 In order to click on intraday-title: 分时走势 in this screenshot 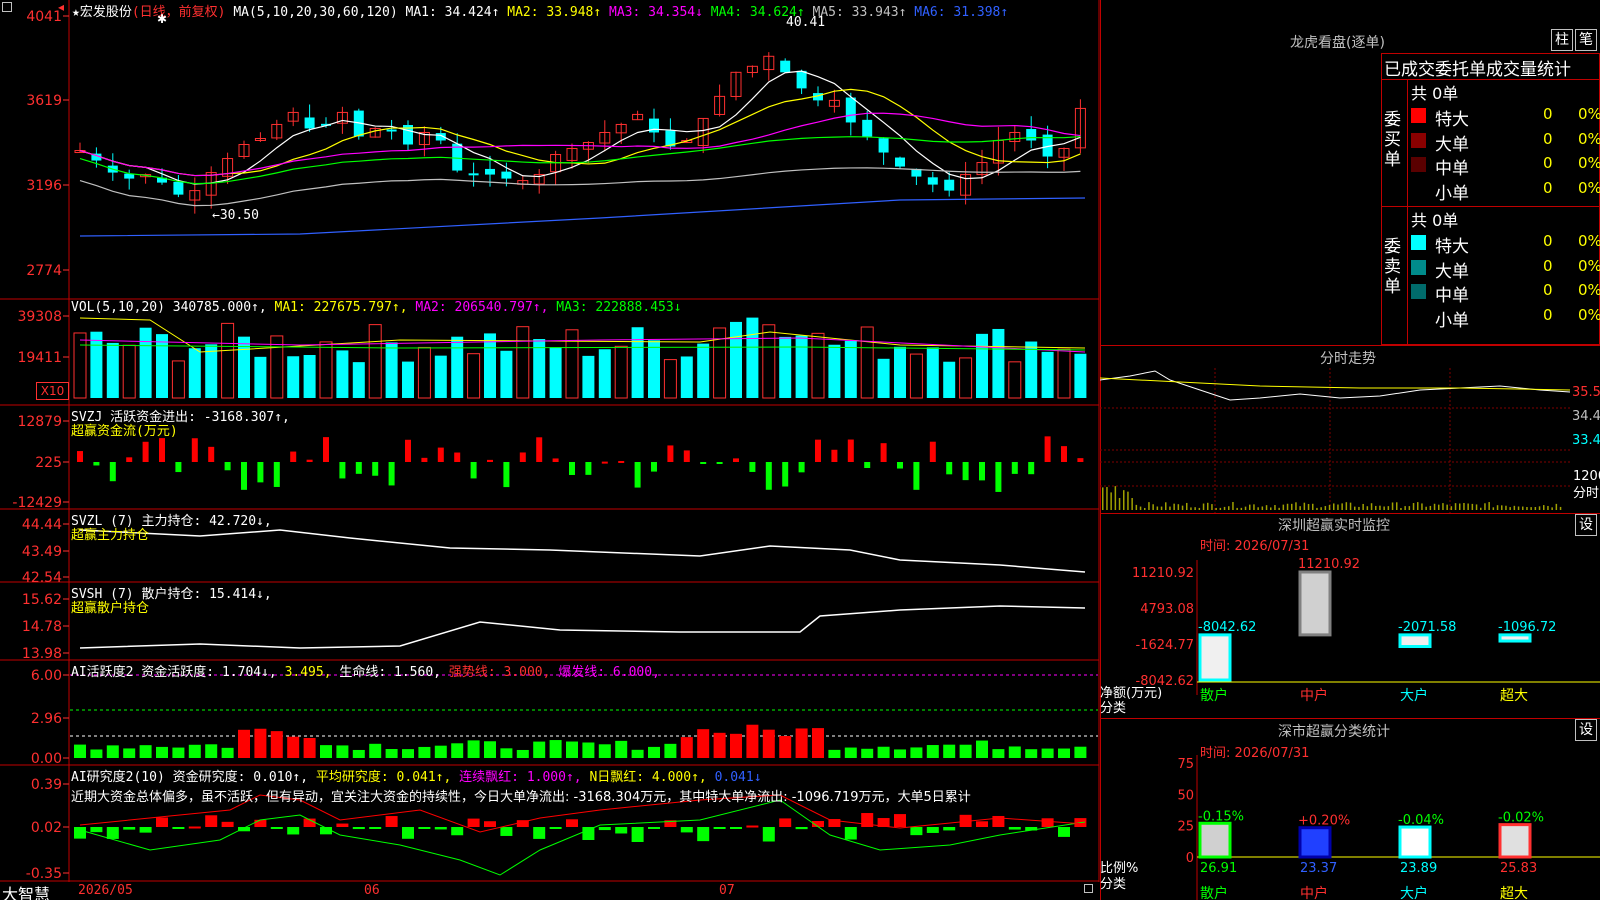, I will do `click(1348, 359)`.